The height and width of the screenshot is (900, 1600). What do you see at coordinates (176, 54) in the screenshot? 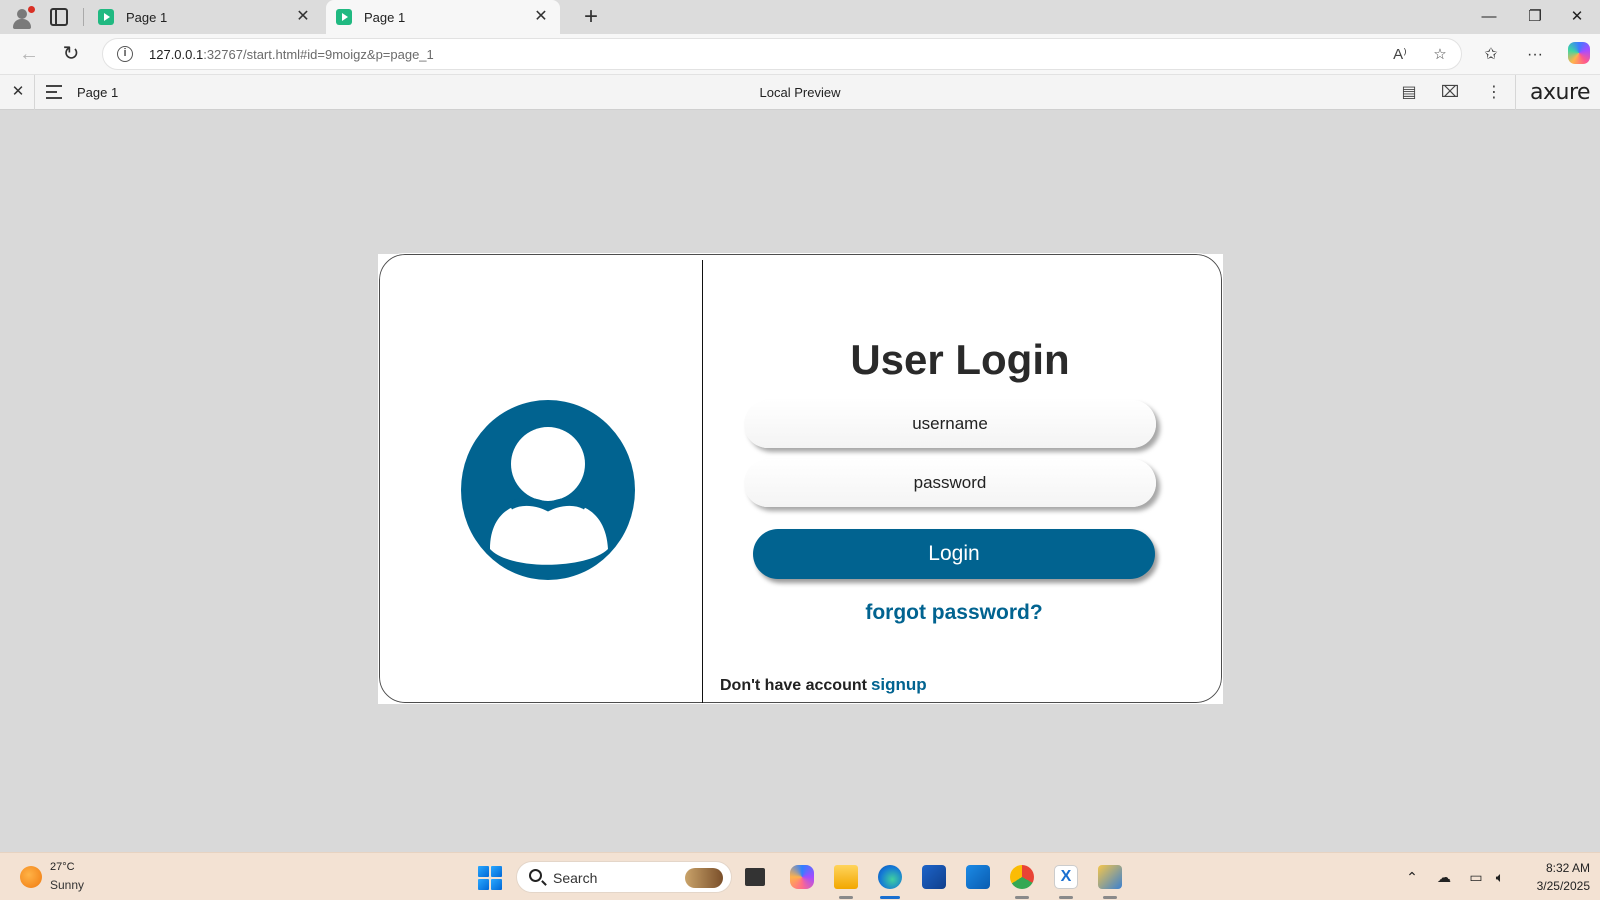
I see `url-host: 127.0.0.1` at bounding box center [176, 54].